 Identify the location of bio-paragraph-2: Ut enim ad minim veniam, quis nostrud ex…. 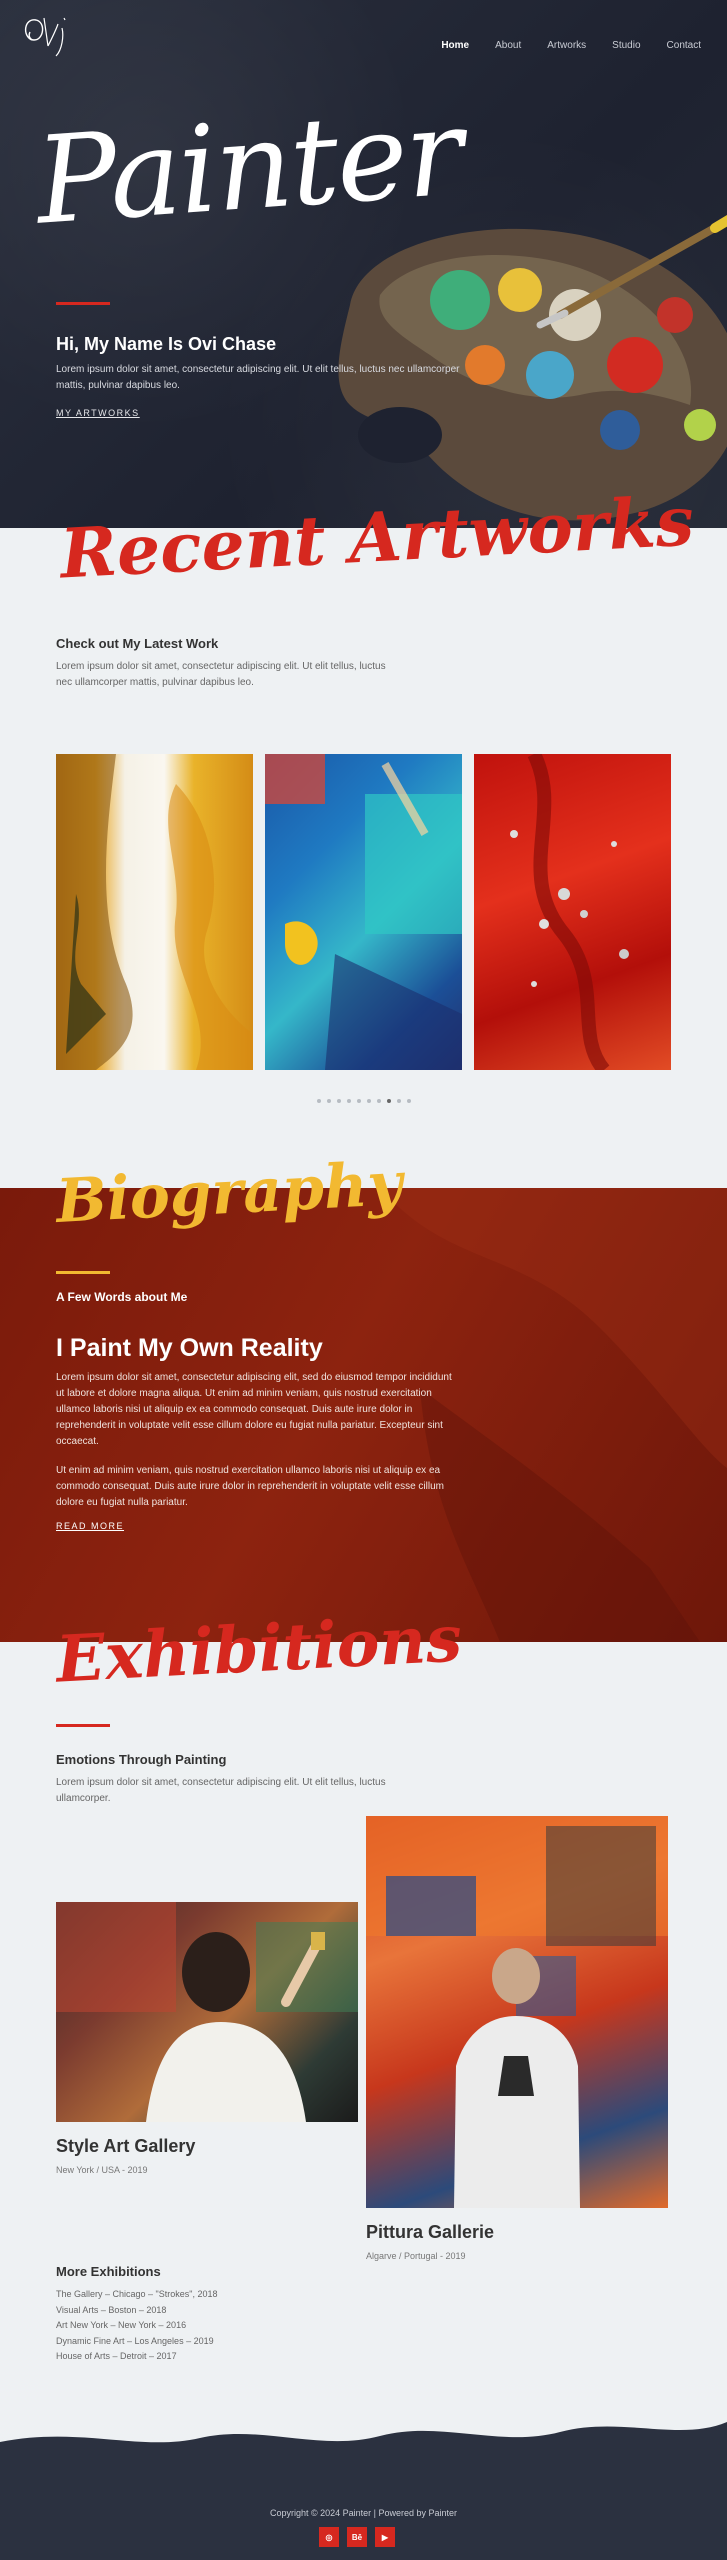
(250, 1486).